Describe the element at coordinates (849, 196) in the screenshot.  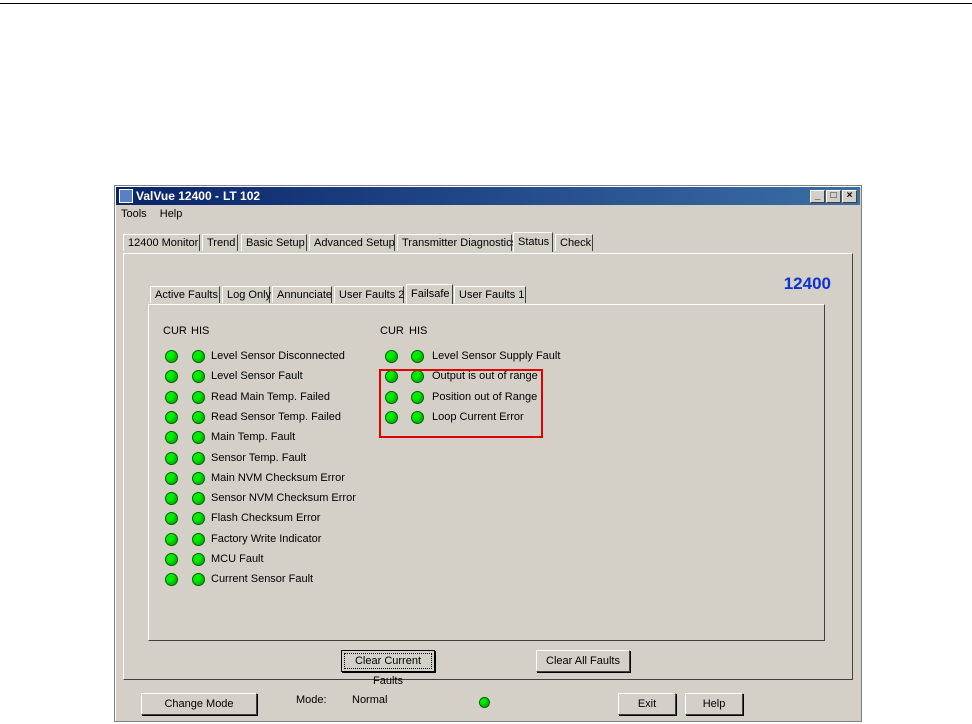
I see `close-button: ×` at that location.